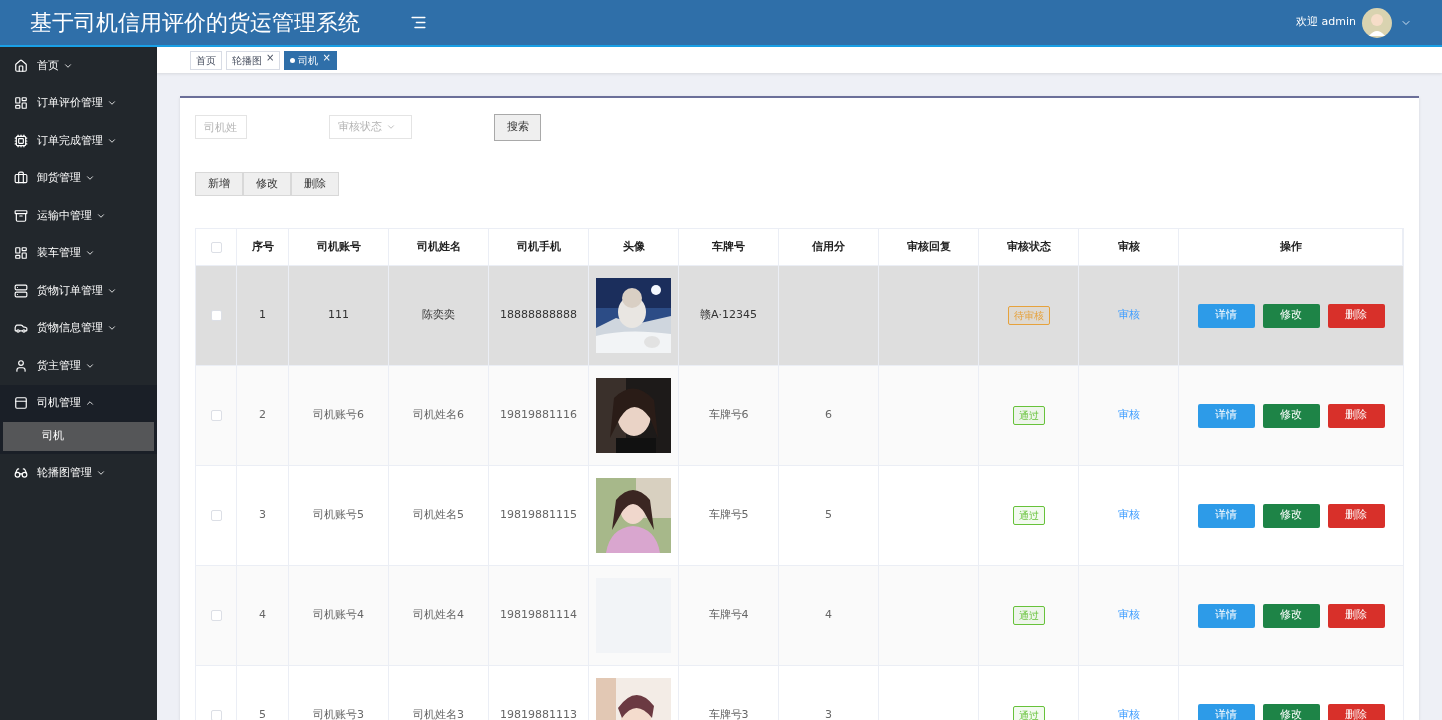 The height and width of the screenshot is (720, 1442). I want to click on table-cell: 司机姓名6, so click(438, 415).